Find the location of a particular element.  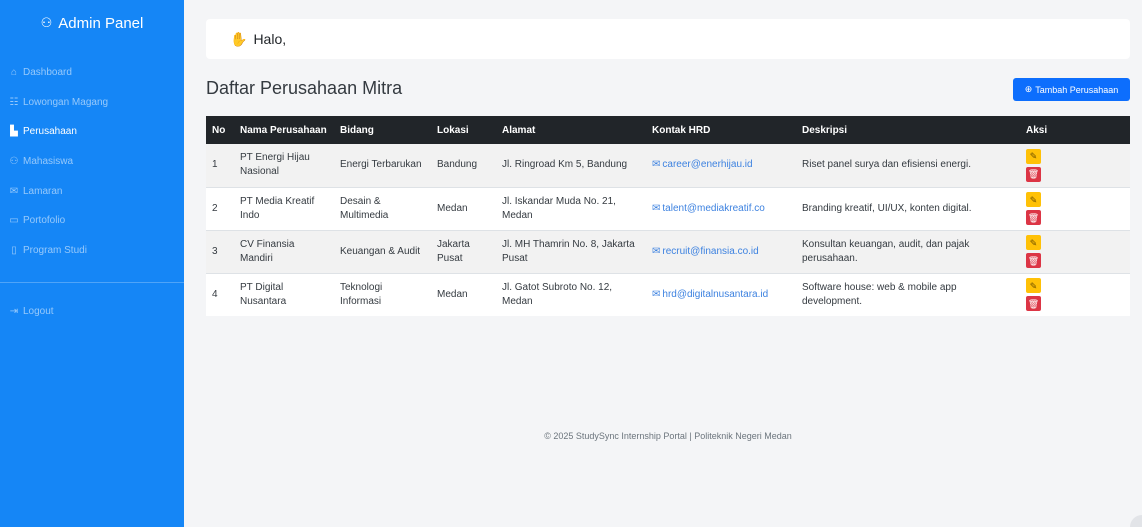

cell-kontak: ✉ talent@mediakreatif.co is located at coordinates (721, 208).